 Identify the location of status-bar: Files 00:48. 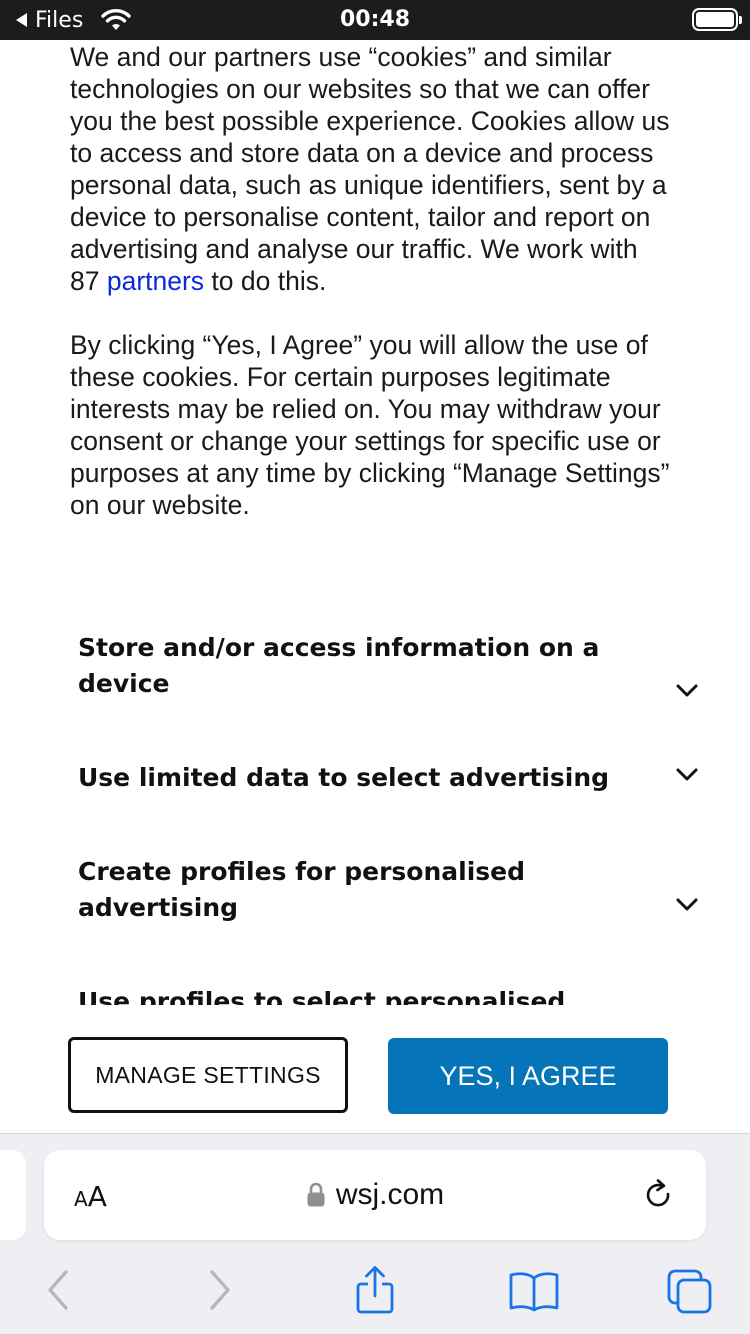
(375, 20).